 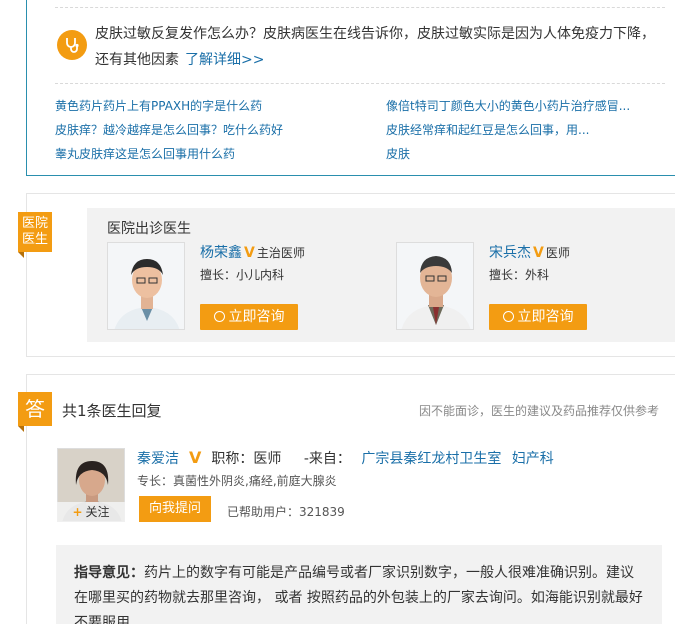 I want to click on promo-detail-link: 了解详细>>, so click(x=224, y=60).